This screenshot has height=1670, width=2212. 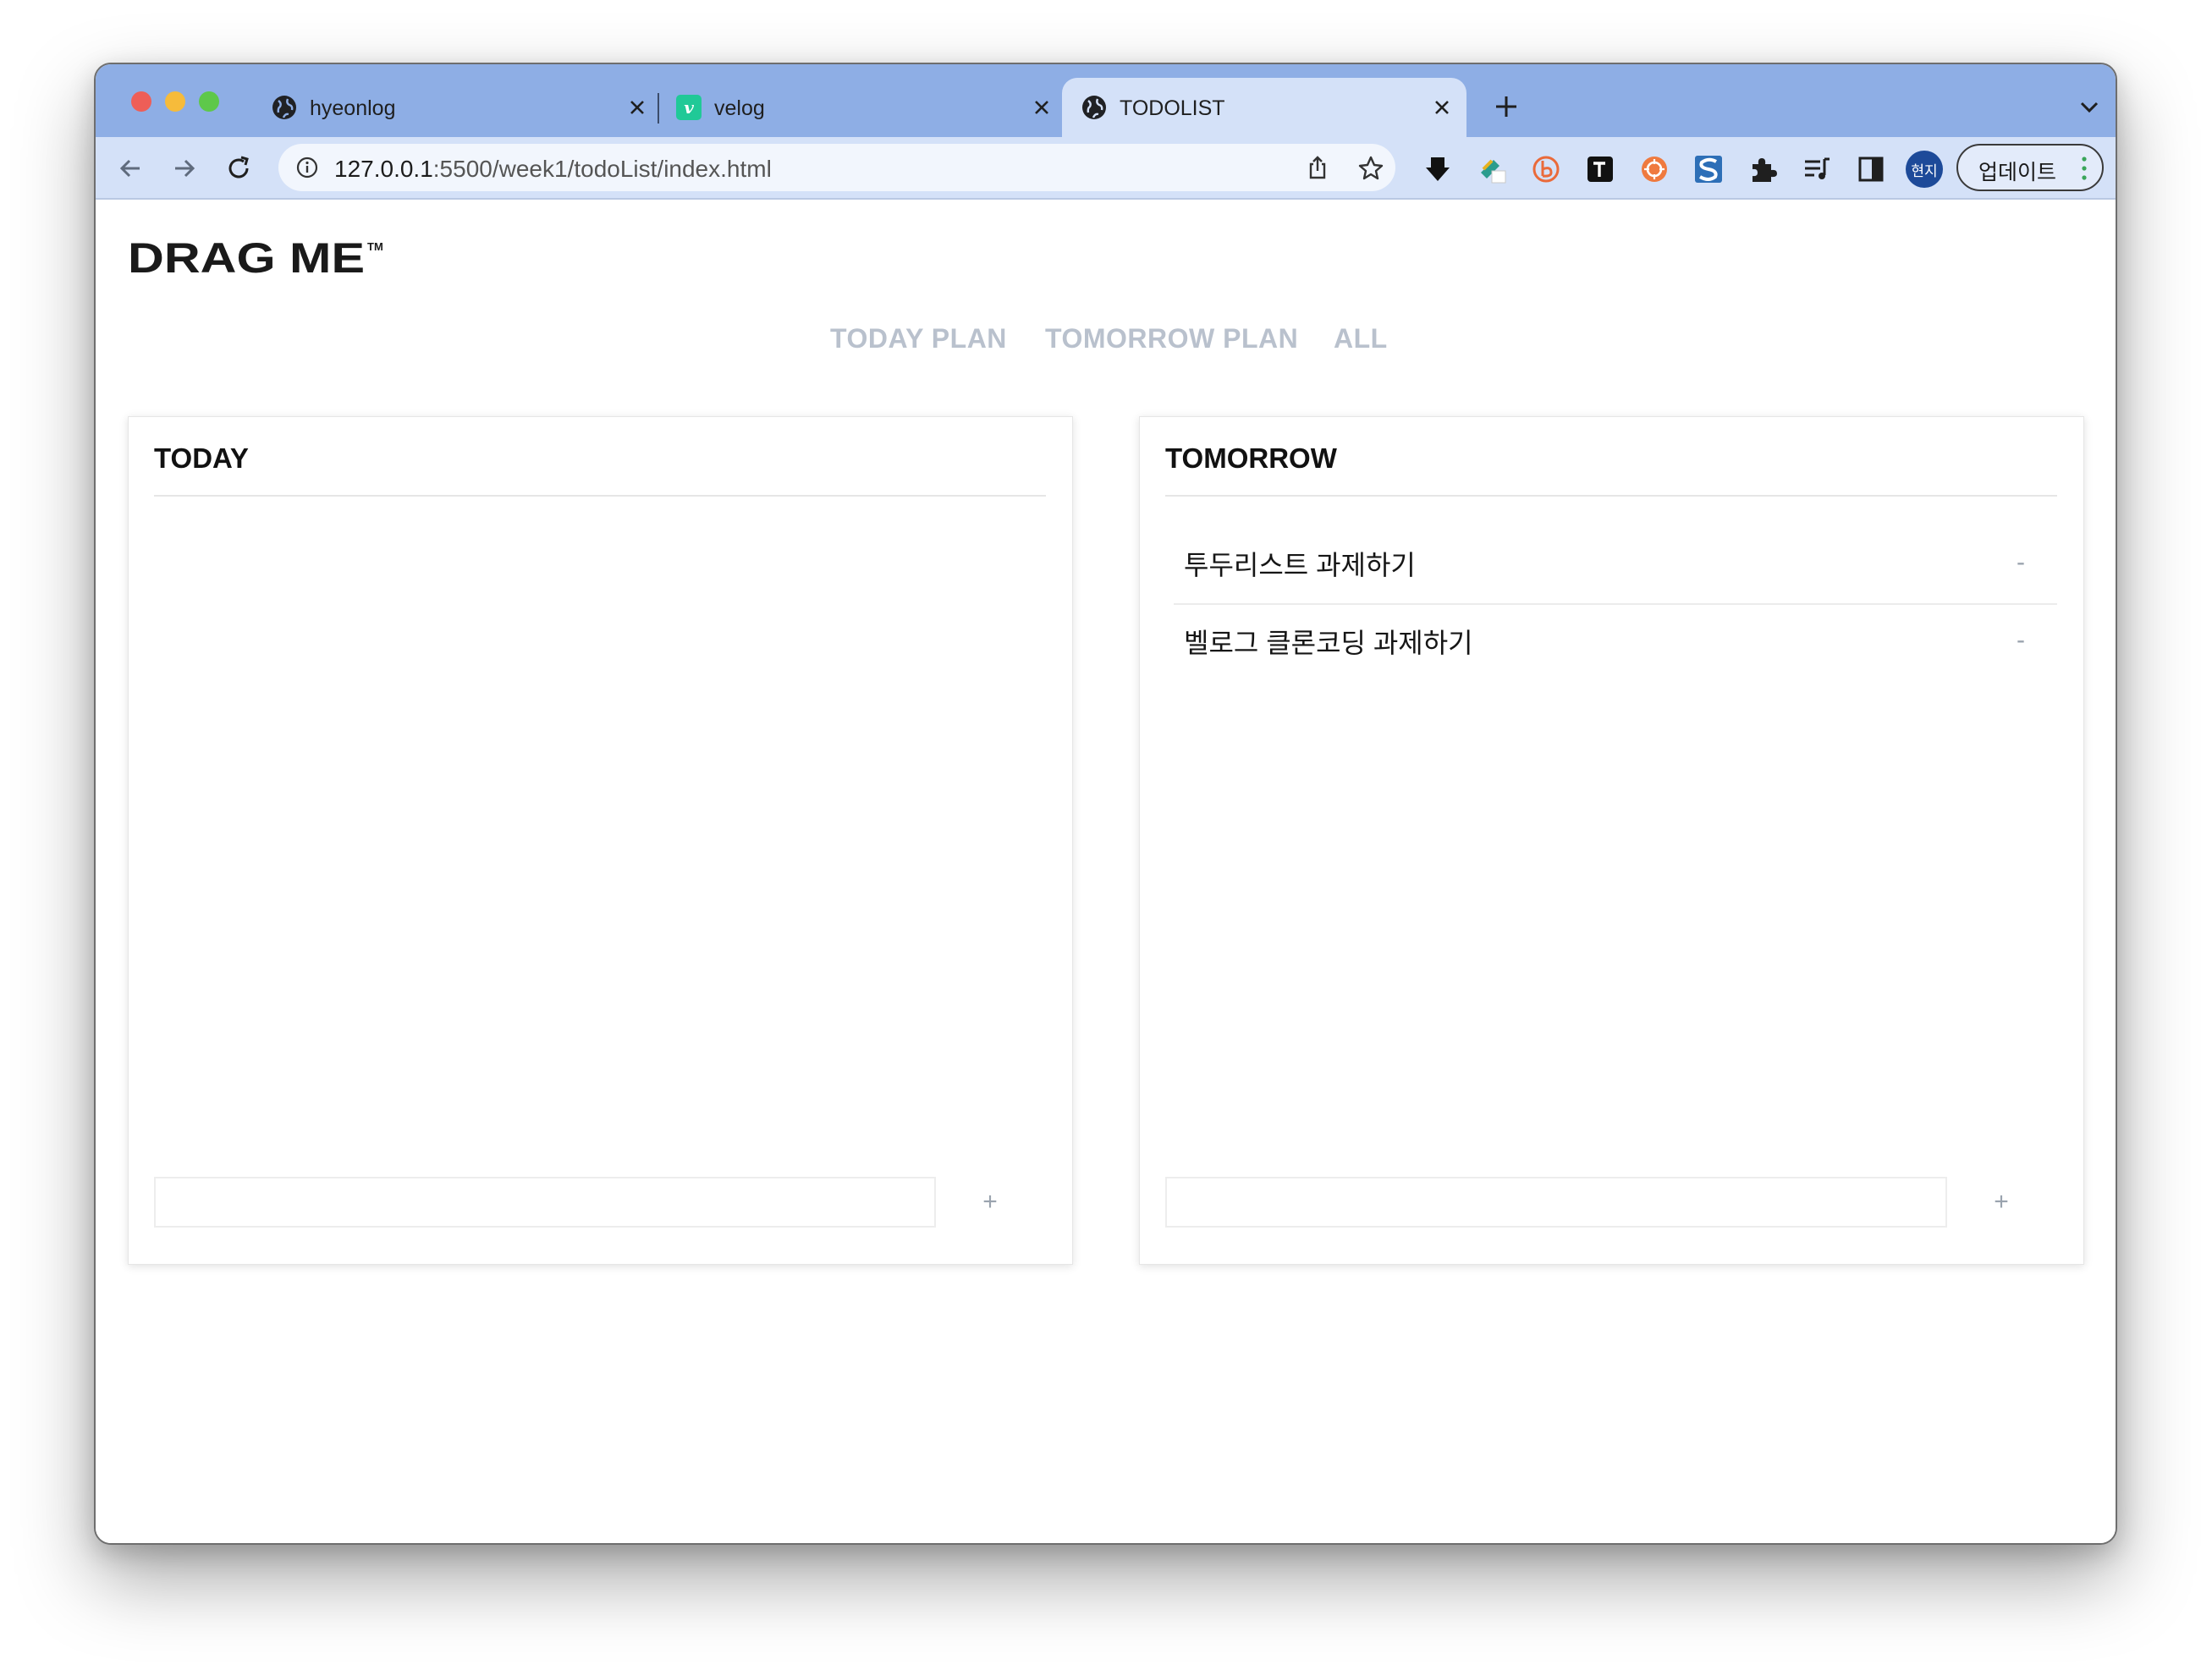 What do you see at coordinates (1251, 458) in the screenshot?
I see `tomorrow-title: TOMORROW` at bounding box center [1251, 458].